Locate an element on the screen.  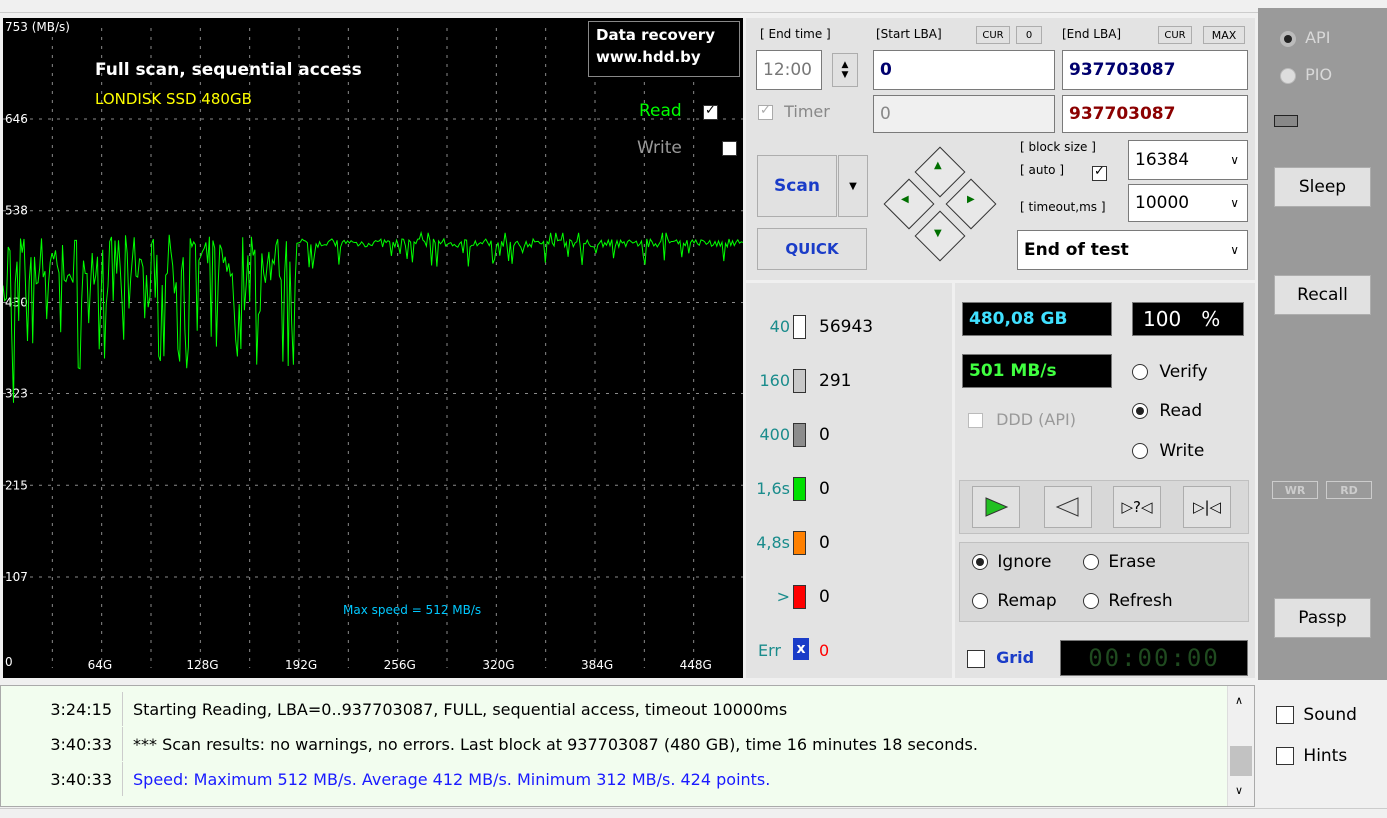
block-size-select: 16384 ∨ is located at coordinates (1188, 160).